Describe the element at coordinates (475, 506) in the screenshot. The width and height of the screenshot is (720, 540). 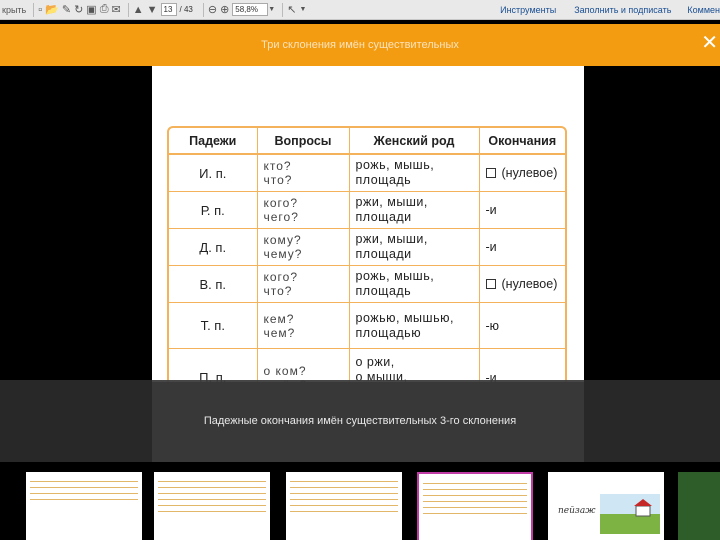
I see `thumbnail-4-active` at that location.